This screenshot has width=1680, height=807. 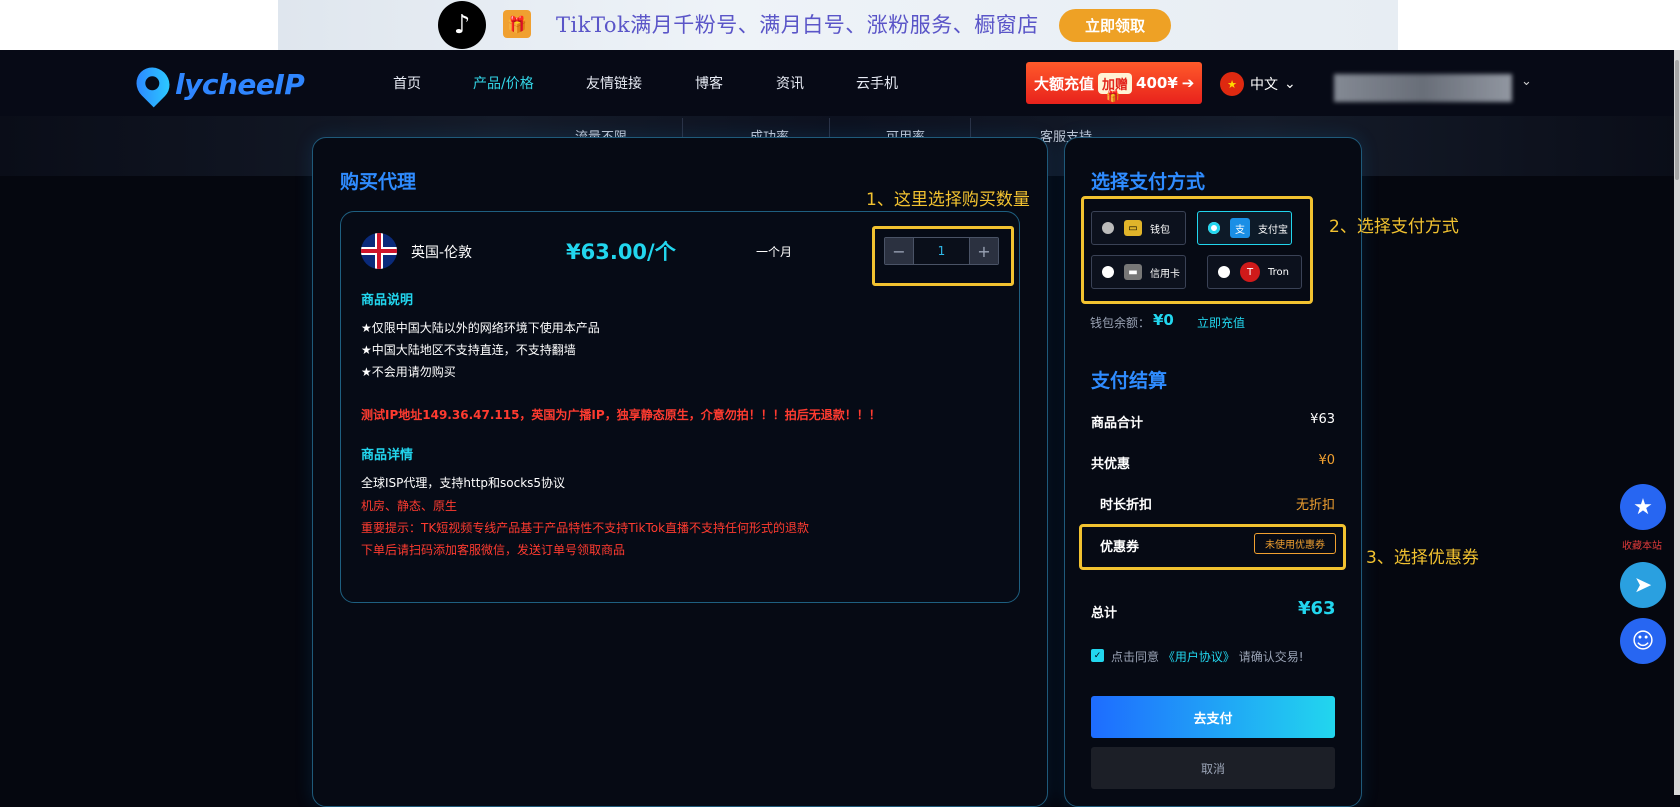 What do you see at coordinates (1111, 464) in the screenshot?
I see `discount-label: 共优惠` at bounding box center [1111, 464].